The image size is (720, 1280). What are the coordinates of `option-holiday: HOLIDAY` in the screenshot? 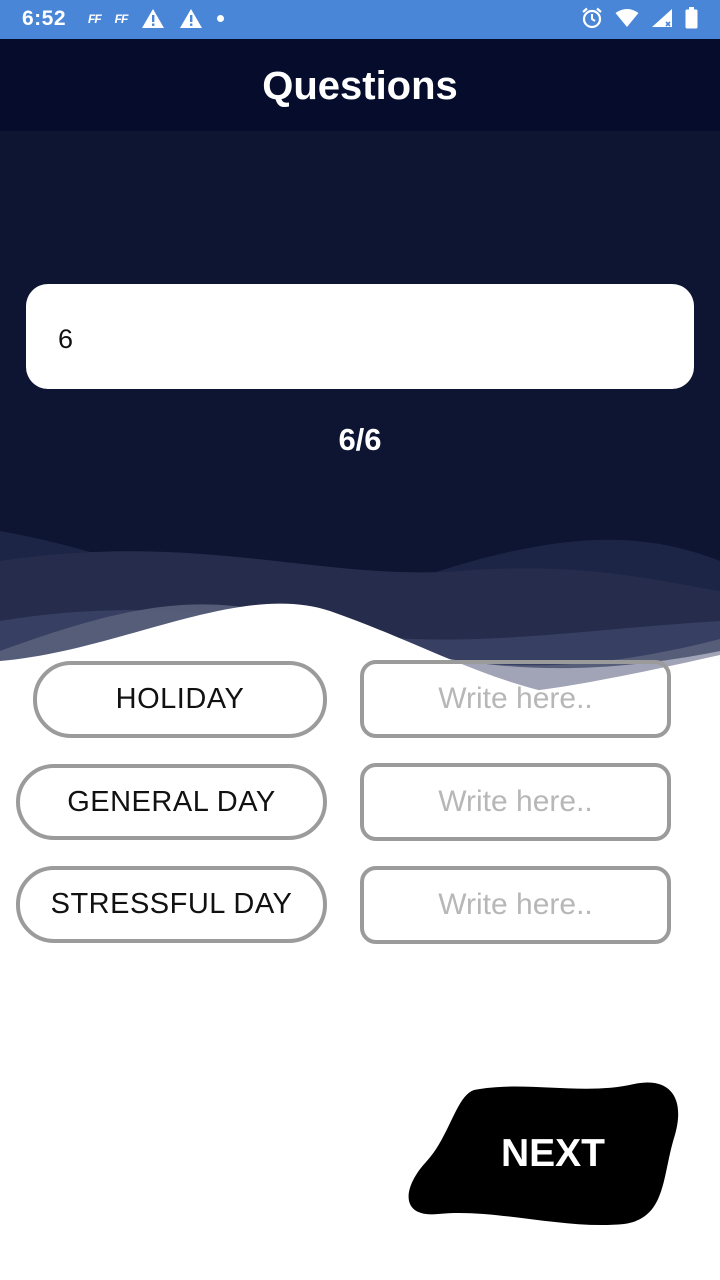 It's located at (180, 699).